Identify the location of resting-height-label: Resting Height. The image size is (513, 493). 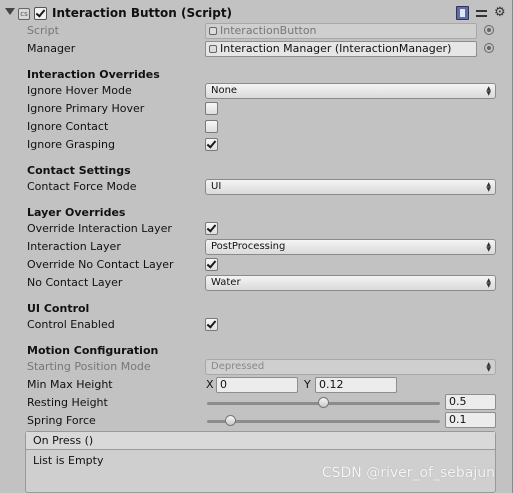
(67, 402).